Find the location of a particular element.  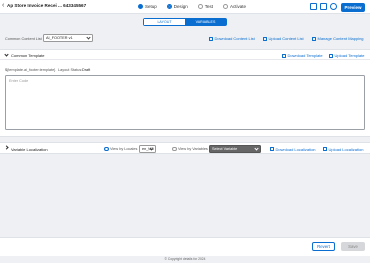

chevron-right-icon is located at coordinates (6, 147).